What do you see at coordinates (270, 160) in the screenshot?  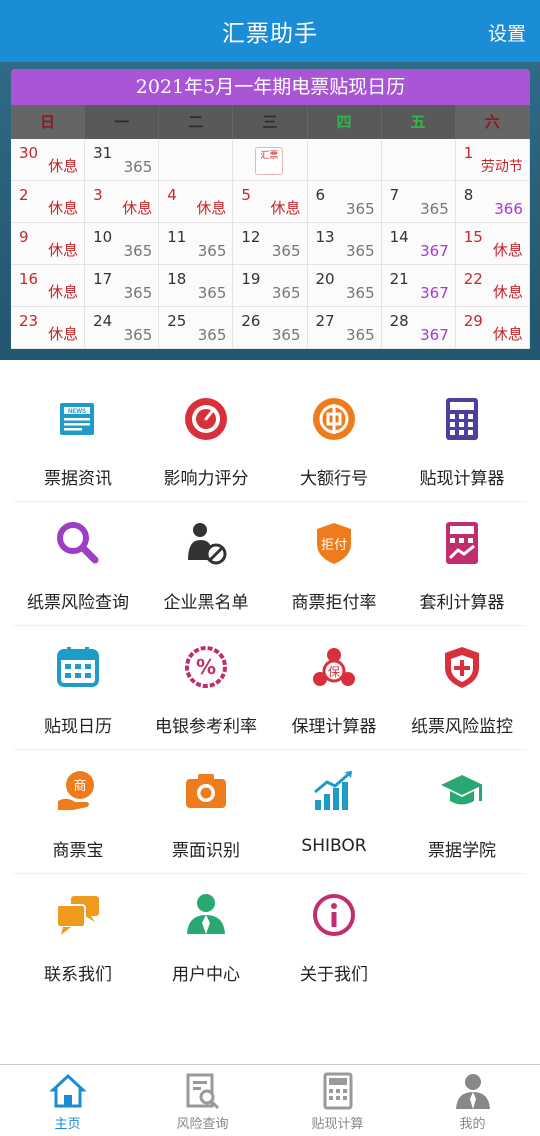 I see `calendar-day-cell: 汇票` at bounding box center [270, 160].